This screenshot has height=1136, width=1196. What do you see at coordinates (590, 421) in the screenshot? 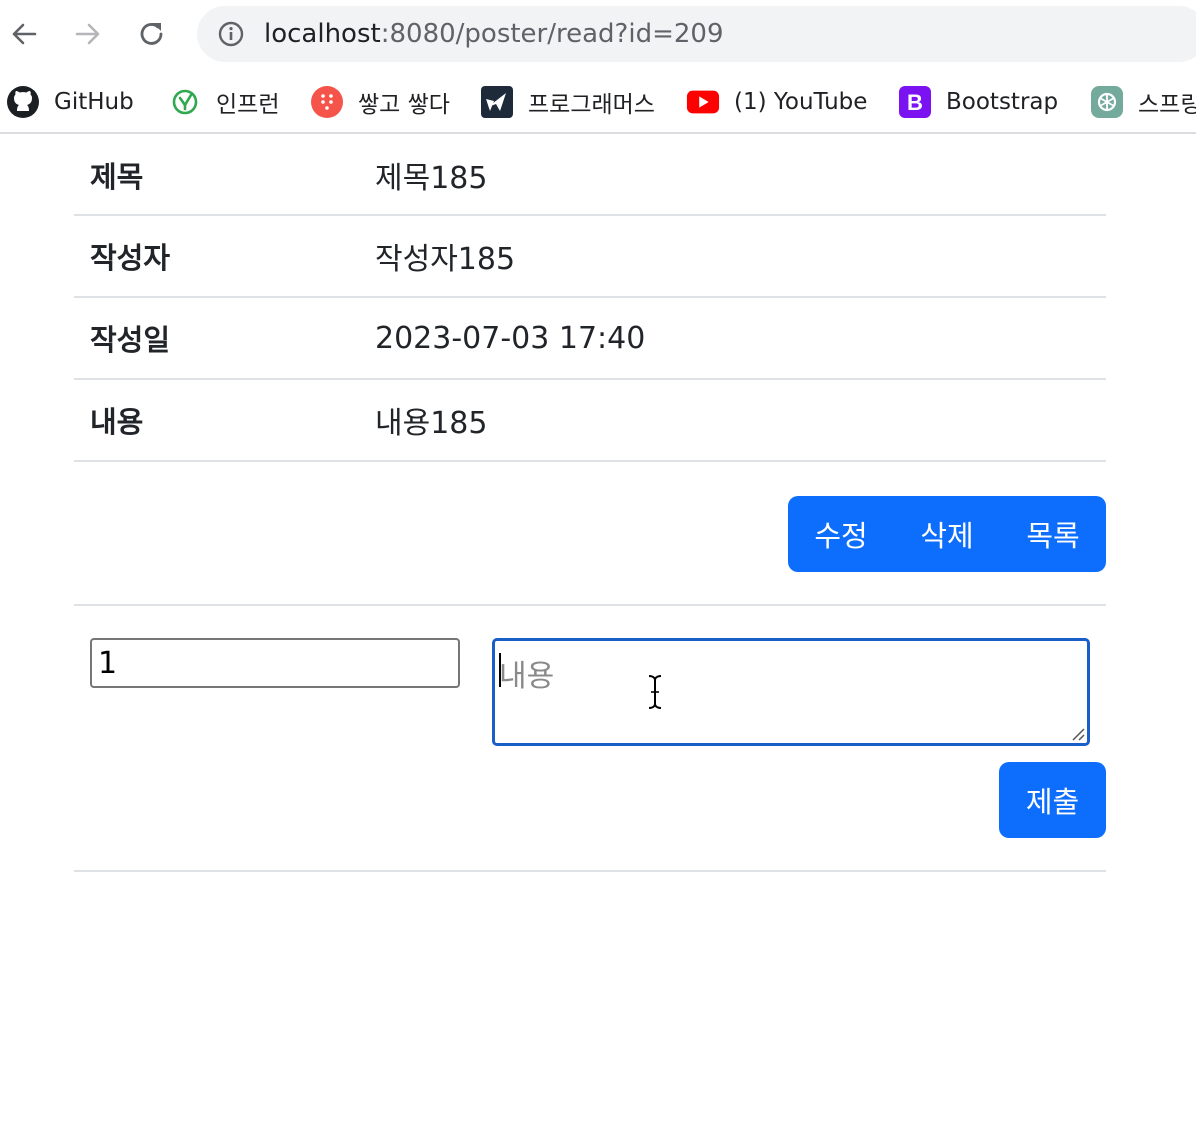
I see `table-row: 내용 내용185` at bounding box center [590, 421].